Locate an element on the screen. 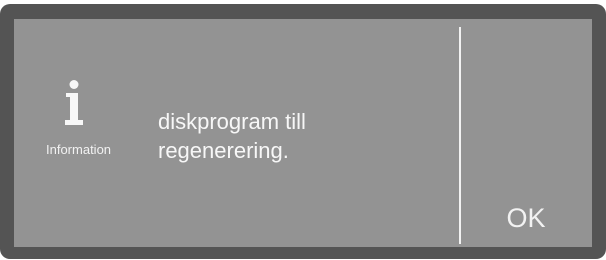 This screenshot has width=606, height=260. ok-button: OK is located at coordinates (526, 218).